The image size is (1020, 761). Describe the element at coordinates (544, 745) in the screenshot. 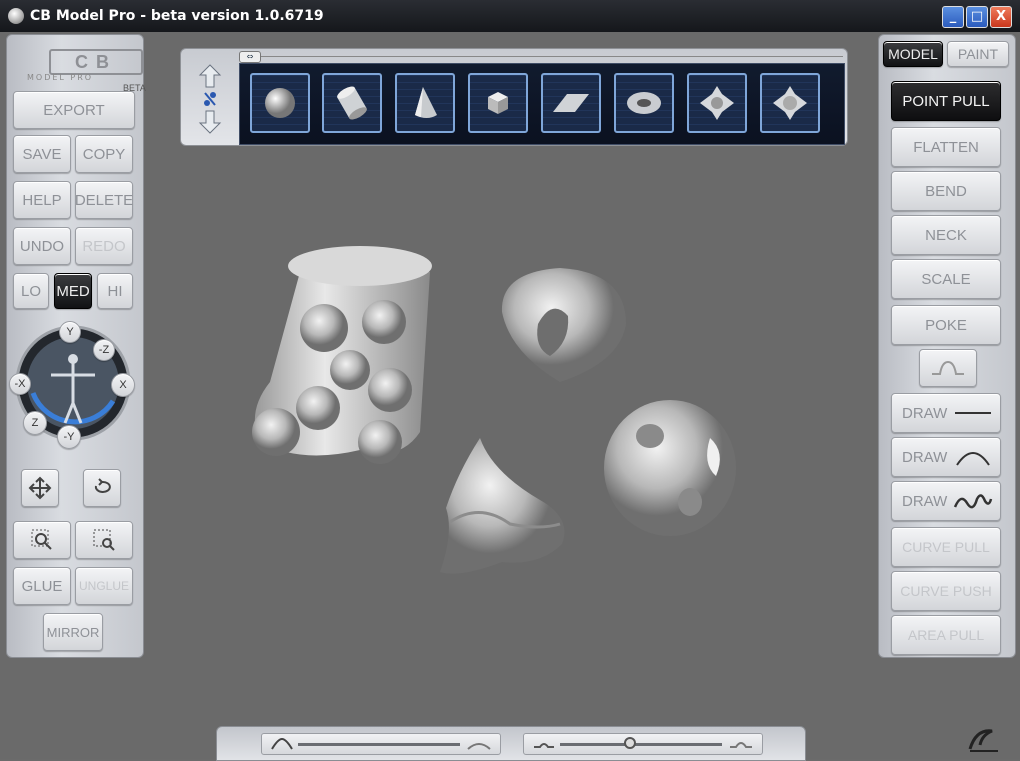

I see `low-bump-icon` at that location.